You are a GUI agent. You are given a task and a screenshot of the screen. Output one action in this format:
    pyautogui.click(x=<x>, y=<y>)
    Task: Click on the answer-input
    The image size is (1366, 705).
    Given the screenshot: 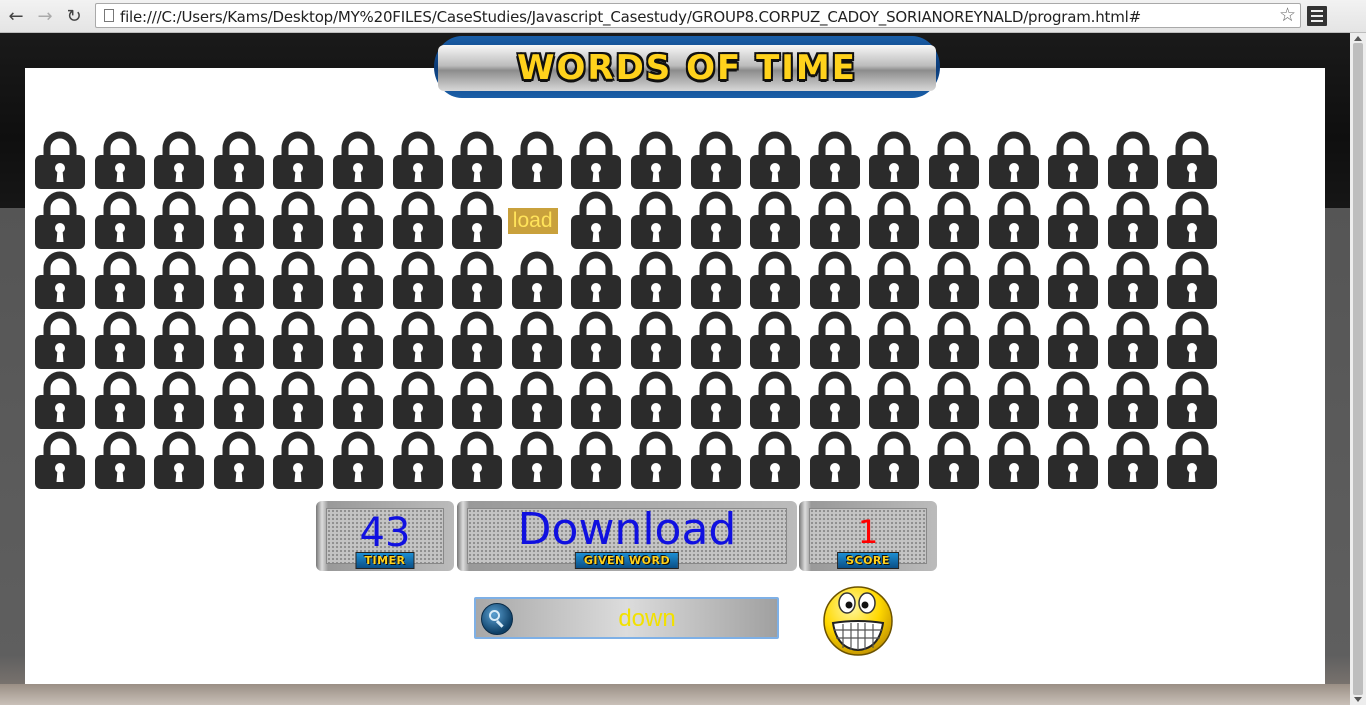 What is the action you would take?
    pyautogui.click(x=647, y=619)
    